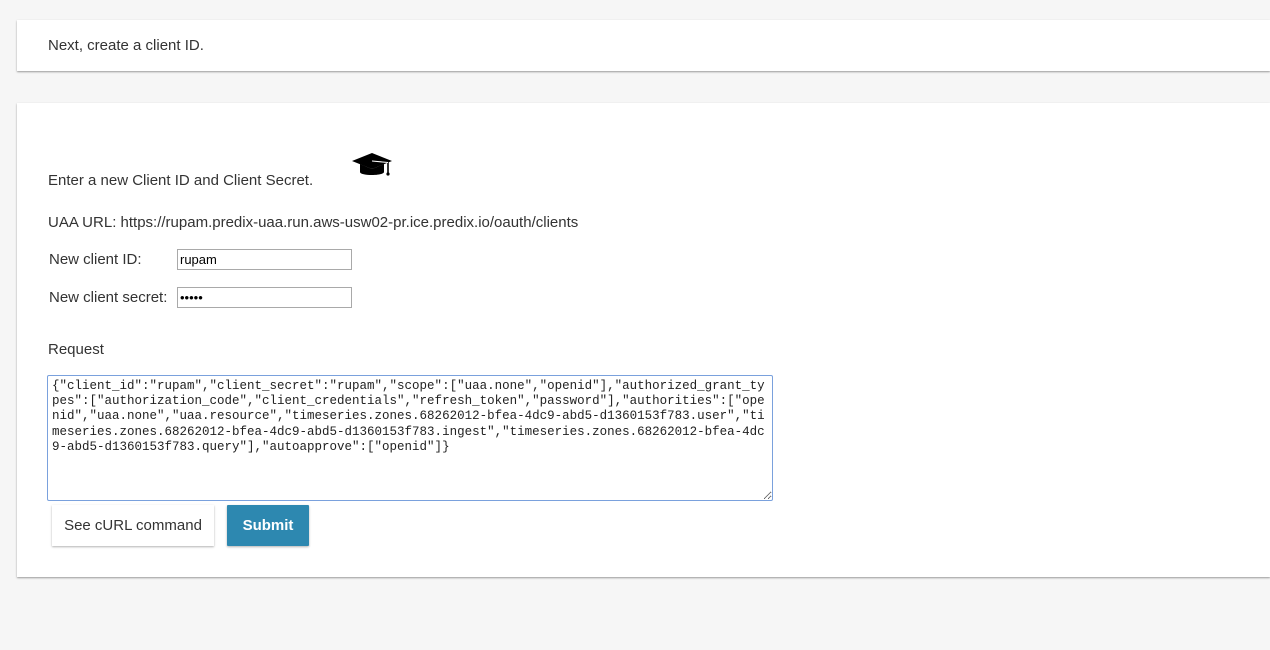 This screenshot has width=1270, height=650. What do you see at coordinates (181, 180) in the screenshot?
I see `section-heading: Enter a new Client ID and Client Secret.` at bounding box center [181, 180].